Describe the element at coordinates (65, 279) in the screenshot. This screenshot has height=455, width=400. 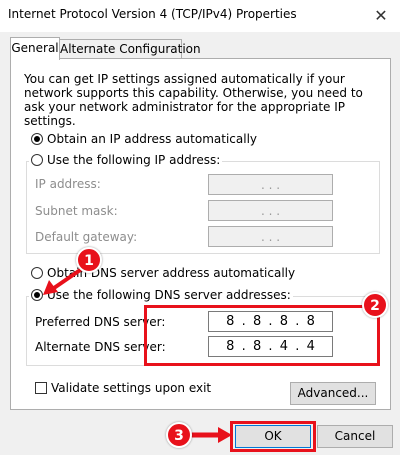
I see `arrow-1-icon` at that location.